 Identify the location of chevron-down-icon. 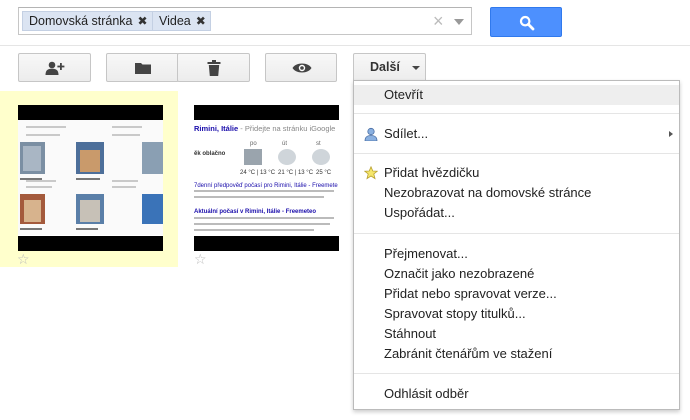
(416, 68).